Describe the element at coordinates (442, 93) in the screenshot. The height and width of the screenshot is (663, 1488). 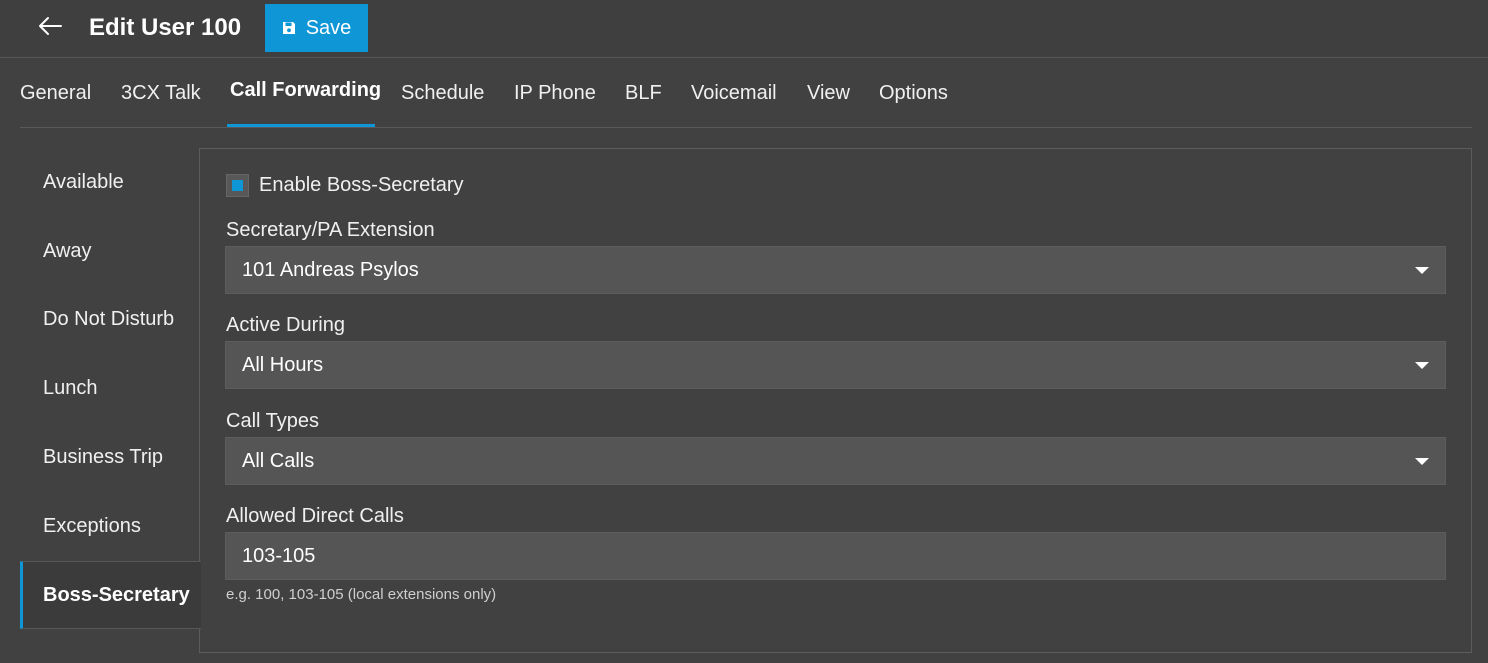
I see `tab-schedule: Schedule` at that location.